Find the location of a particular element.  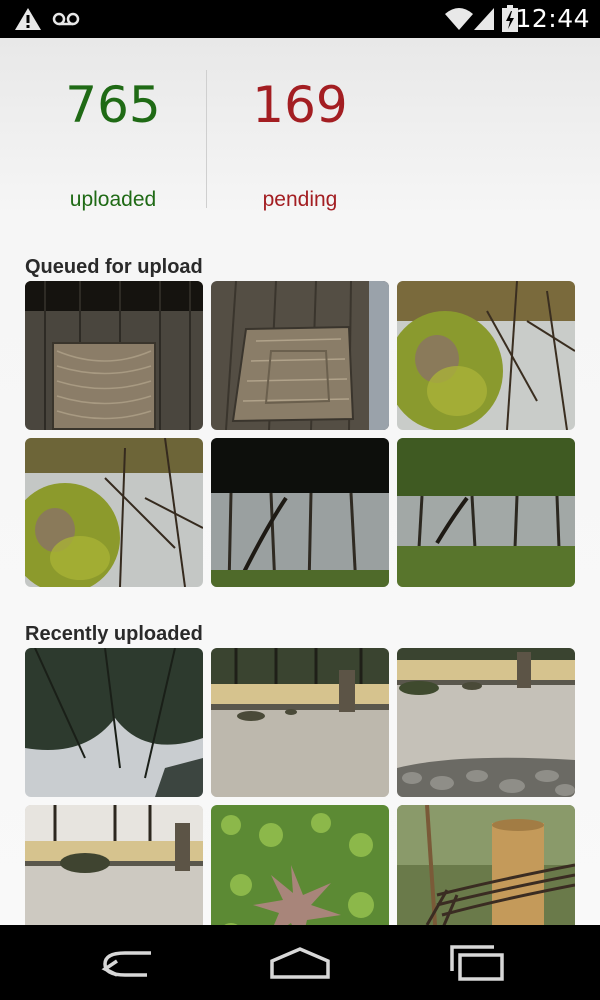

forest-moss-eave-photo is located at coordinates (486, 512).